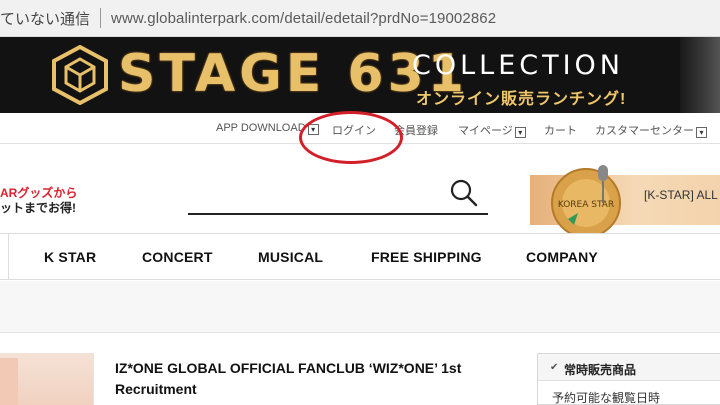 The image size is (720, 405). Describe the element at coordinates (351, 137) in the screenshot. I see `annotation-circle` at that location.